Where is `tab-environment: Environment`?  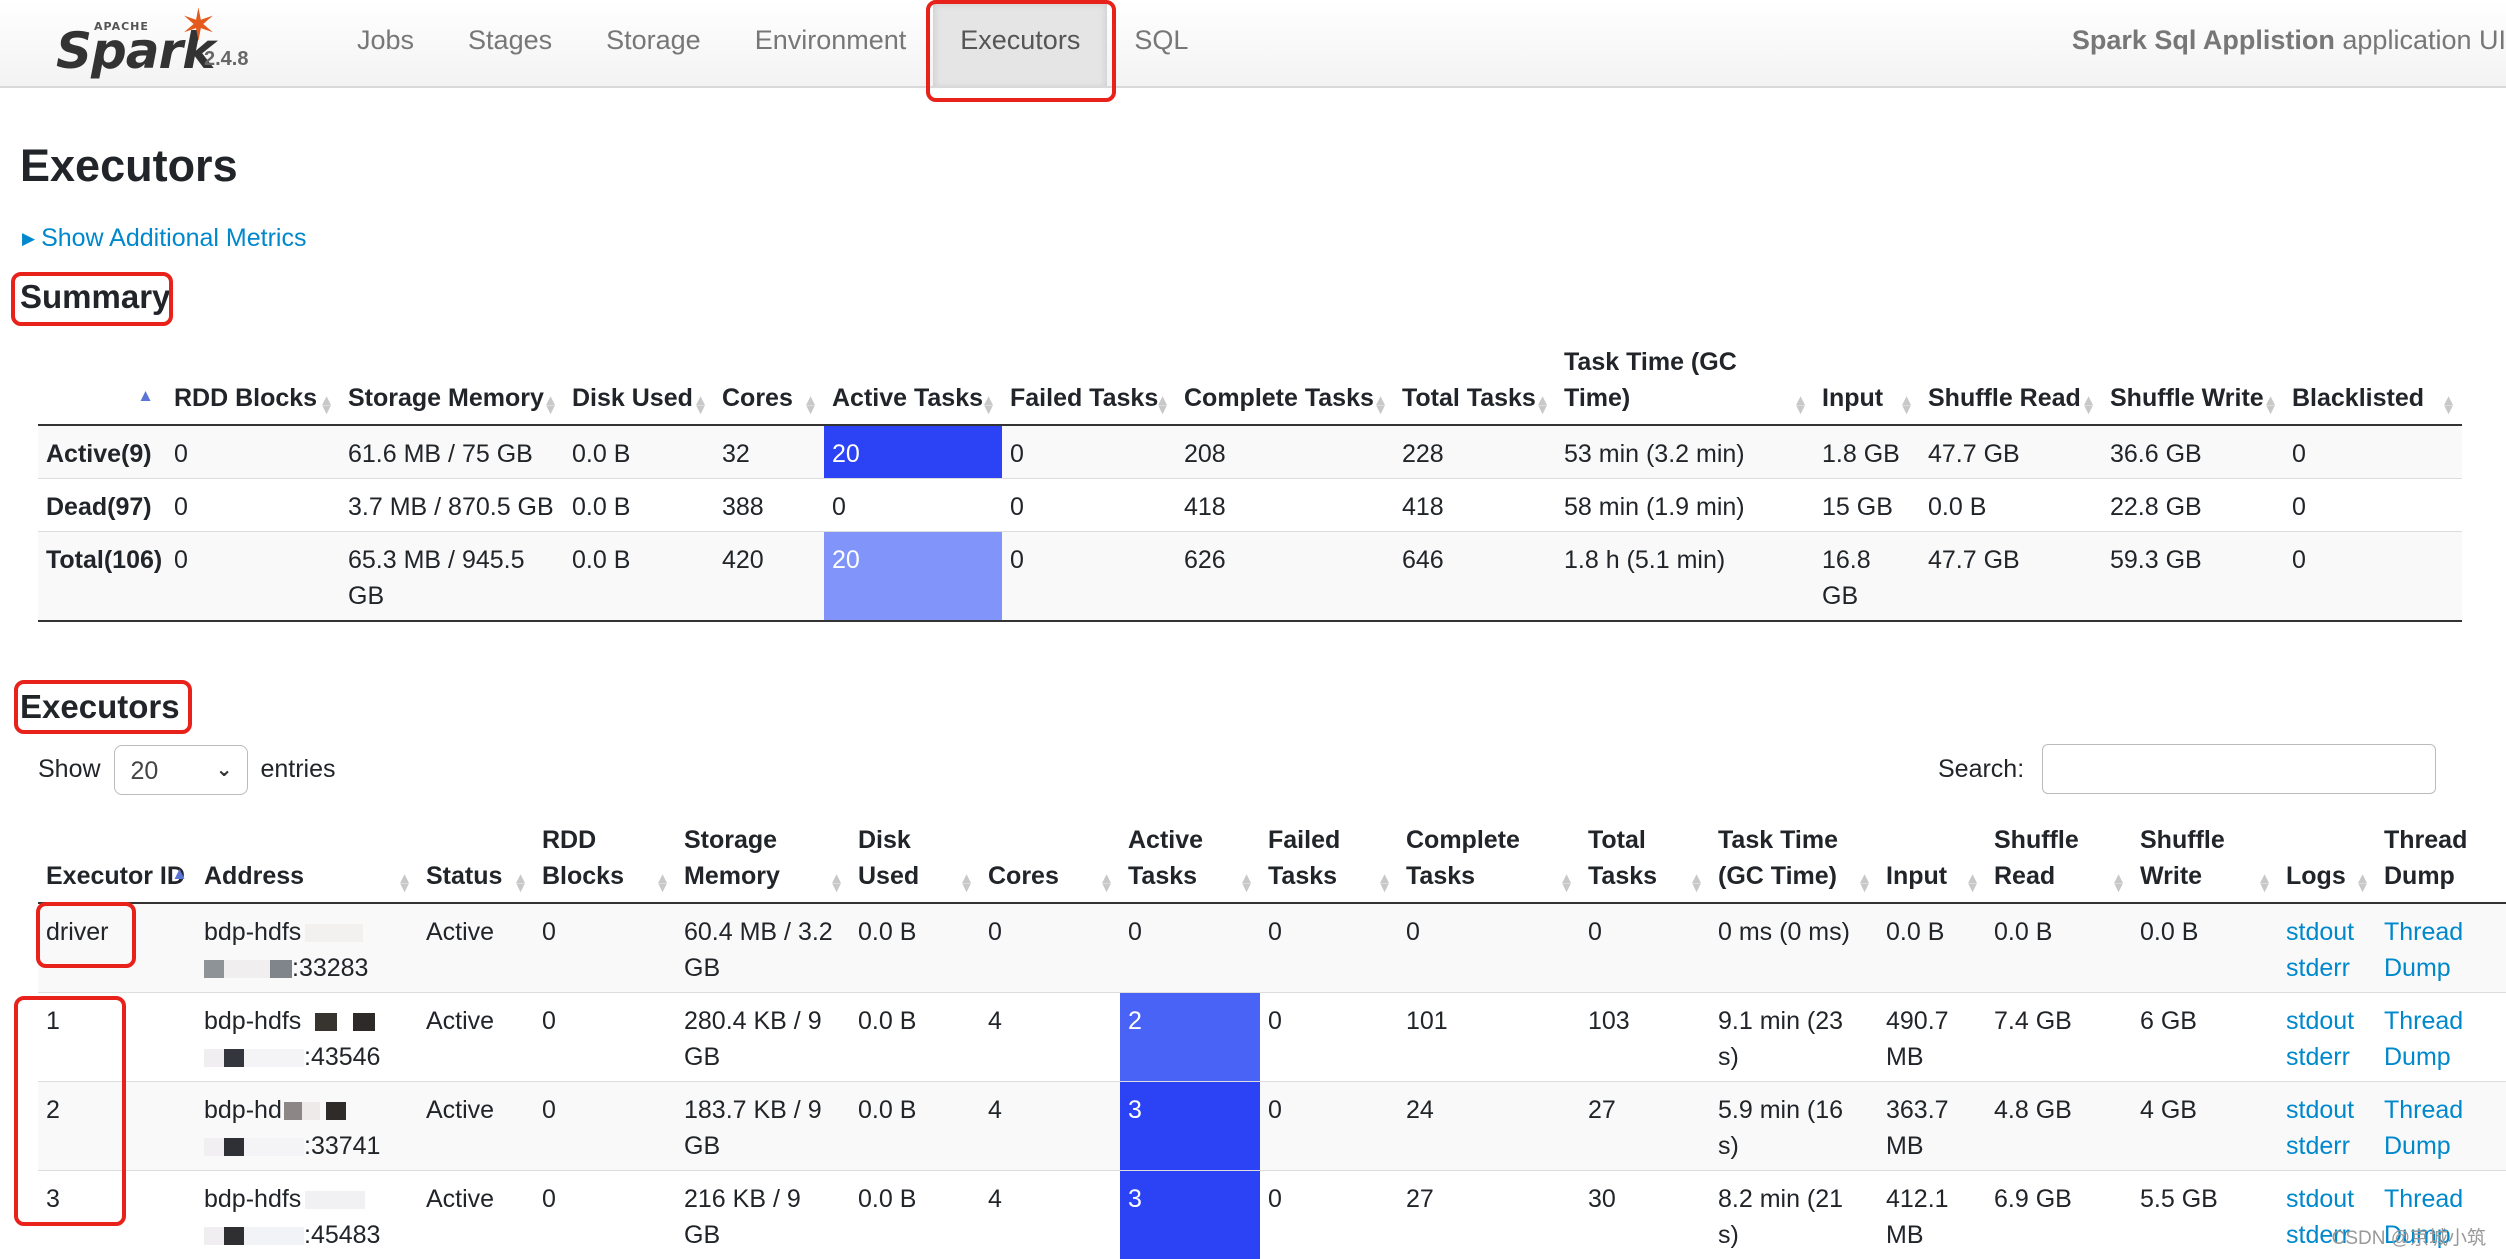
tab-environment: Environment is located at coordinates (831, 43).